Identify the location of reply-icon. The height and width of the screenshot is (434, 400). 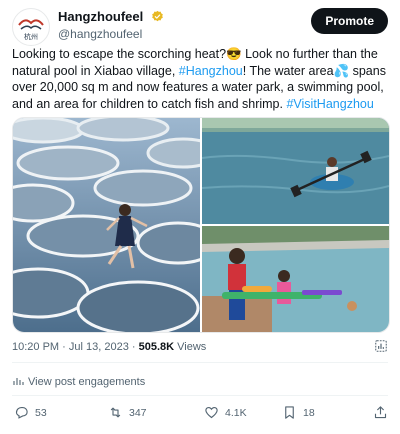
(21, 412).